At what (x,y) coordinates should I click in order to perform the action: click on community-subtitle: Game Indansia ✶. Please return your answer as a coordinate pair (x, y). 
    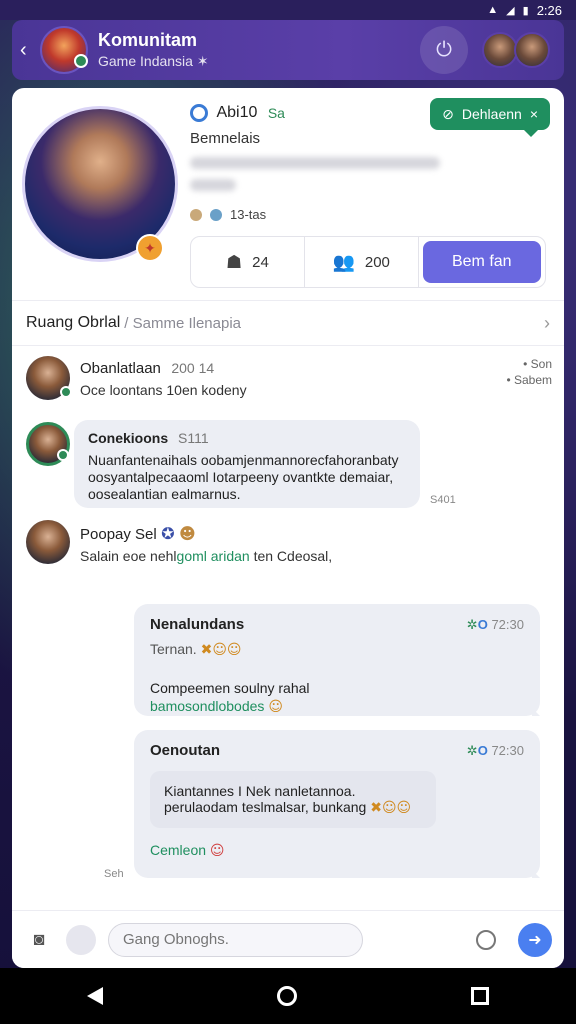
    Looking at the image, I should click on (153, 61).